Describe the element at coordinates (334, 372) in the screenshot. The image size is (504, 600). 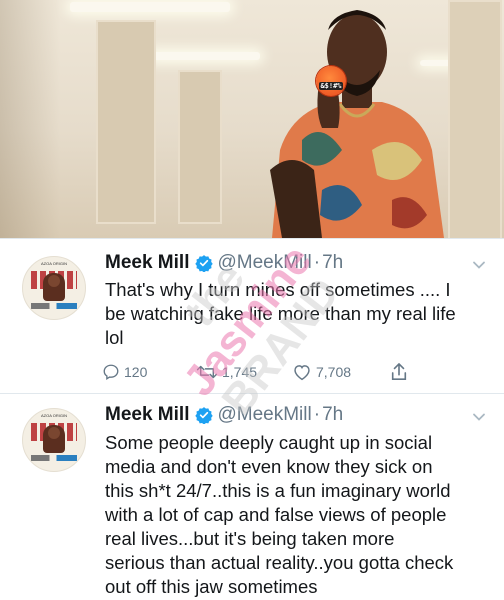
I see `like-count: 7,708` at that location.